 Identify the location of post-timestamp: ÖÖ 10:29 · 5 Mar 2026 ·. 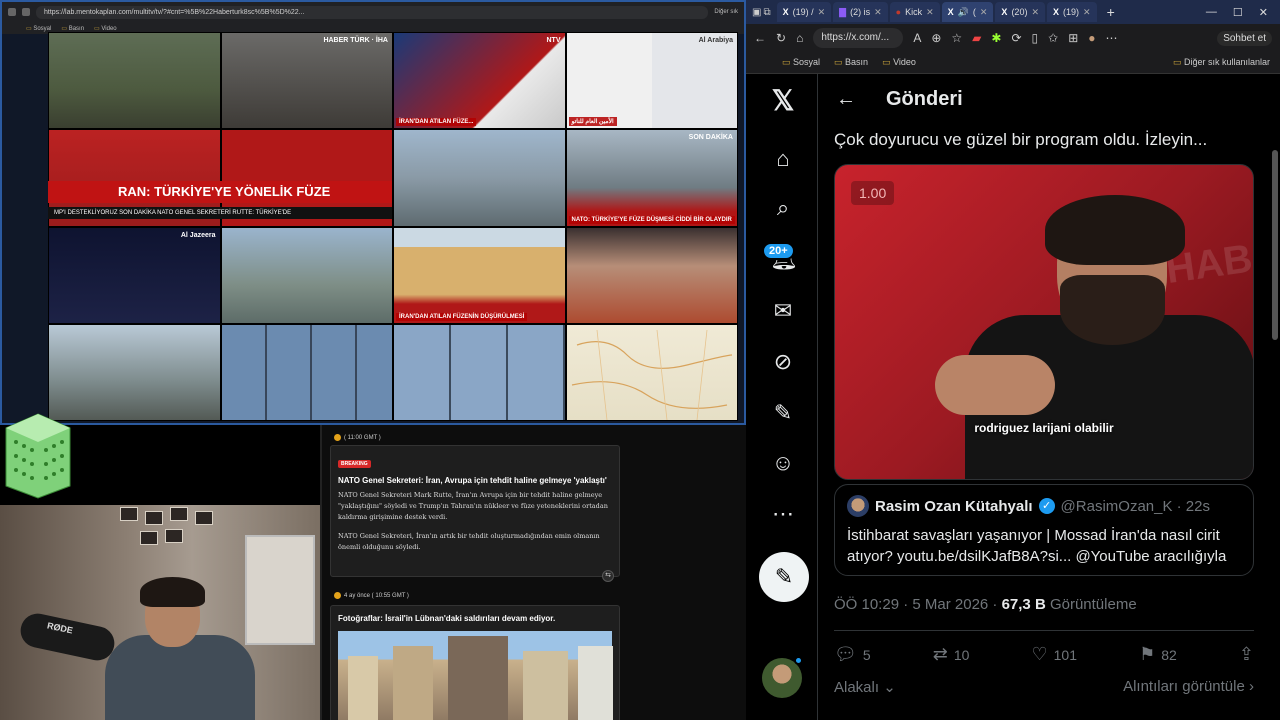
(918, 604).